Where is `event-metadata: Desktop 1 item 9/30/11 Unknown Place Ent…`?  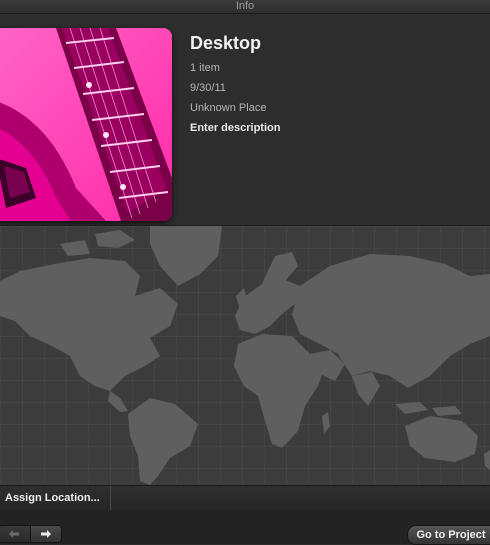
event-metadata: Desktop 1 item 9/30/11 Unknown Place Ent… is located at coordinates (235, 85).